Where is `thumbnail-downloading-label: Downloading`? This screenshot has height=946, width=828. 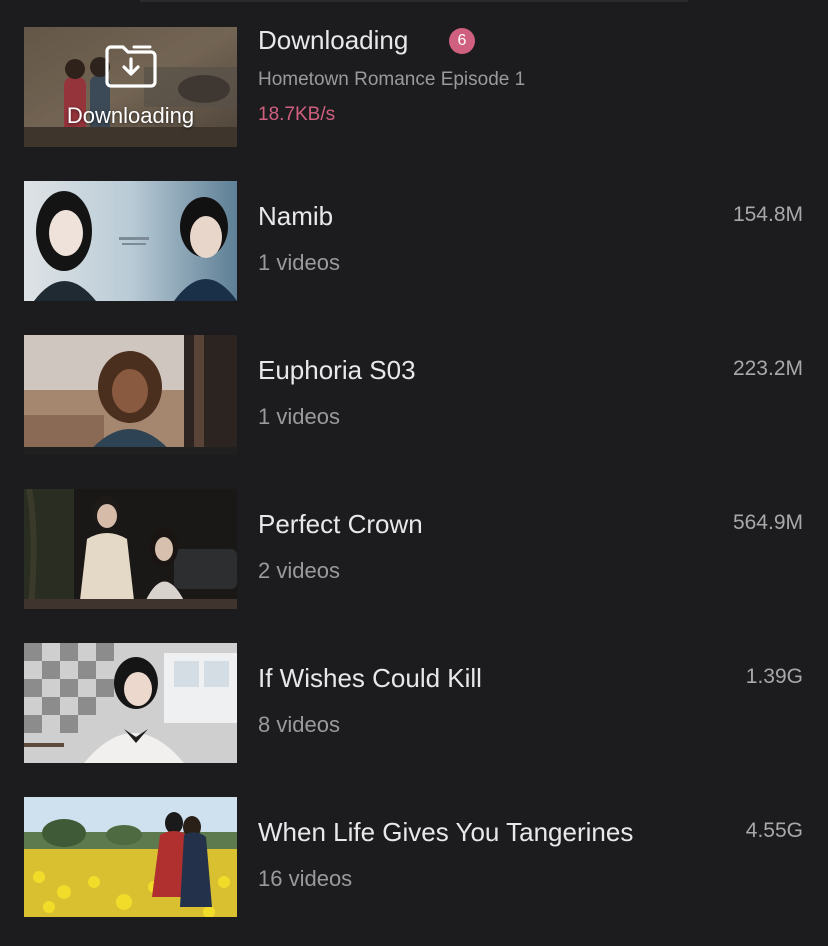
thumbnail-downloading-label: Downloading is located at coordinates (130, 115).